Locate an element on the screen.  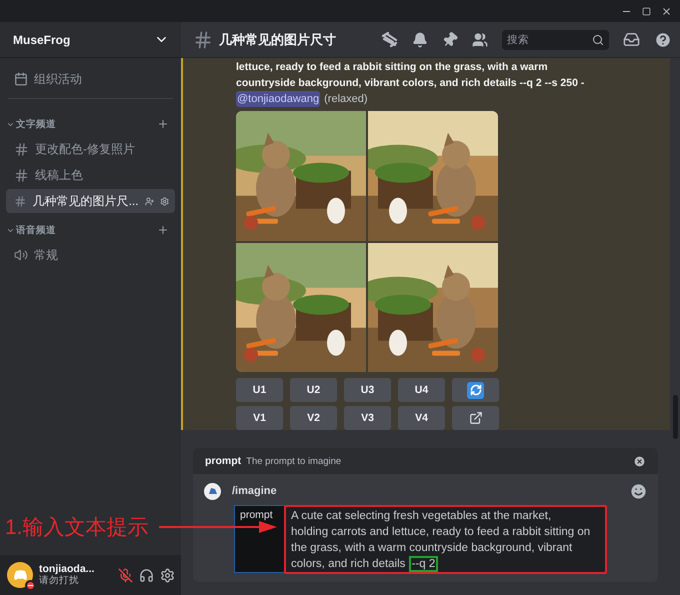
mic-muted-icon is located at coordinates (125, 575).